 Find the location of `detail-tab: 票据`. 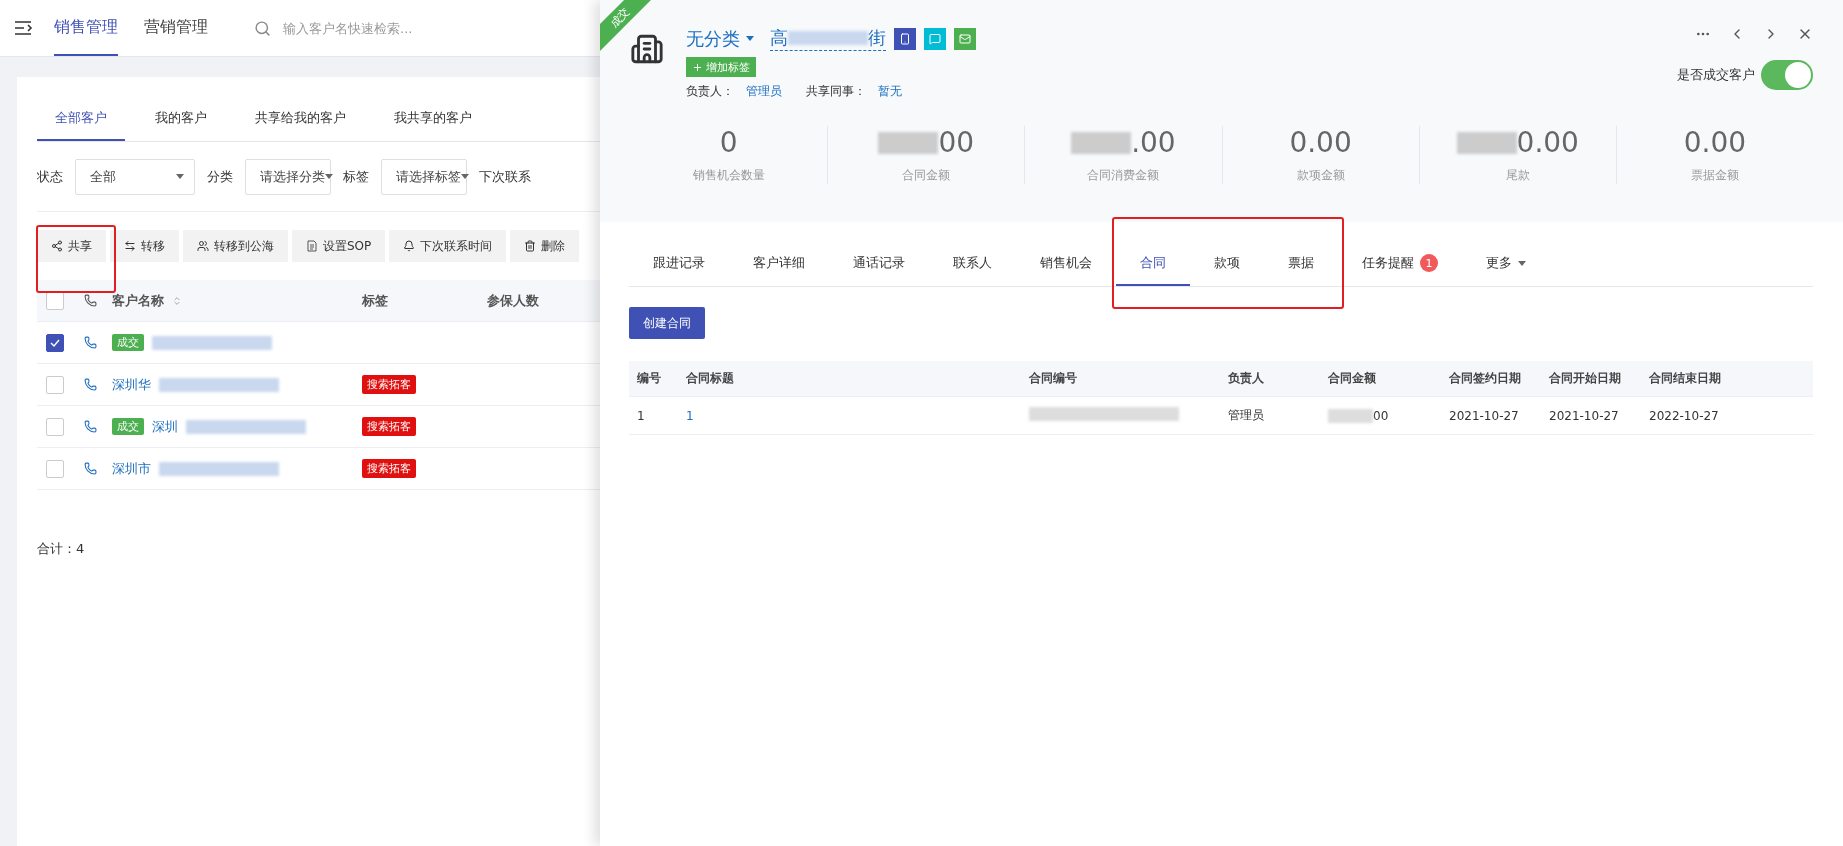

detail-tab: 票据 is located at coordinates (1301, 264).